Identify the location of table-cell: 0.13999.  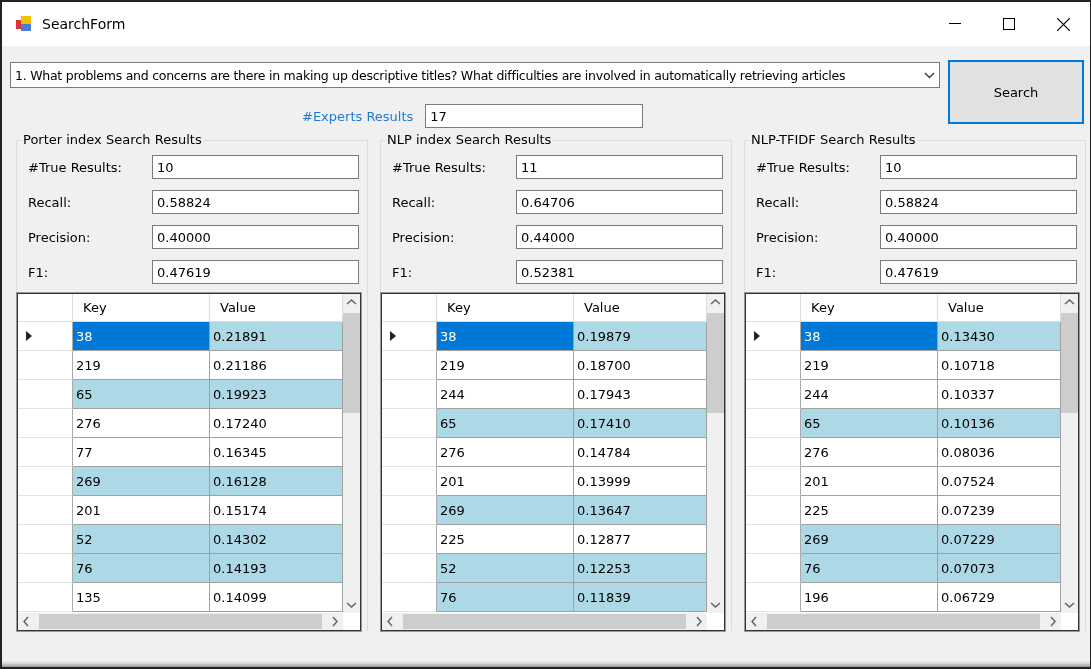
(640, 481).